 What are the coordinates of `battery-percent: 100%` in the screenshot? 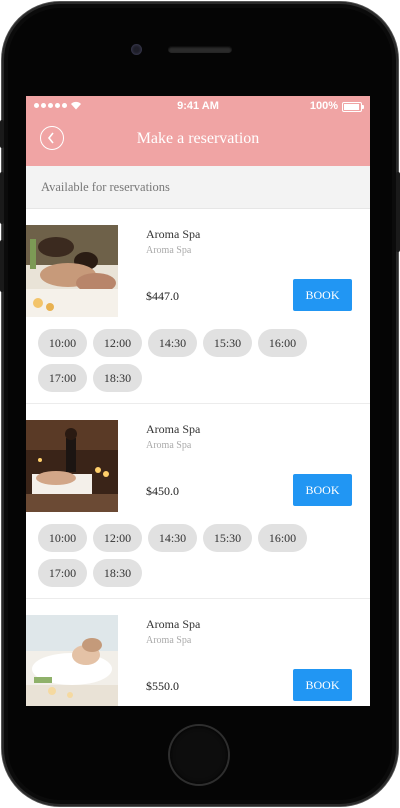 It's located at (323, 106).